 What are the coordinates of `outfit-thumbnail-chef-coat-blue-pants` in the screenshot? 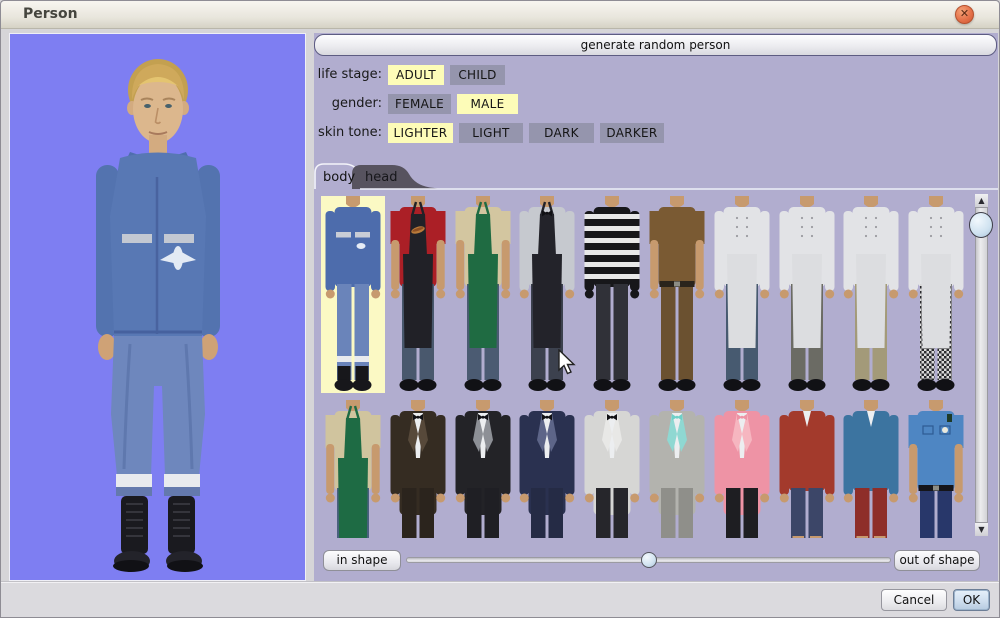 It's located at (742, 294).